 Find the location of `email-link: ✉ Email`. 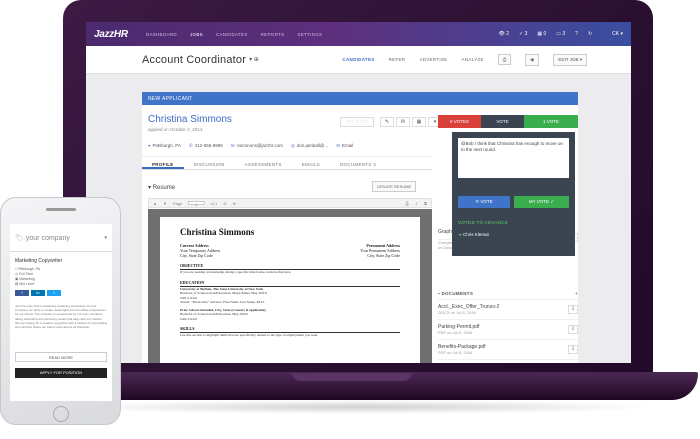

email-link: ✉ Email is located at coordinates (344, 146).